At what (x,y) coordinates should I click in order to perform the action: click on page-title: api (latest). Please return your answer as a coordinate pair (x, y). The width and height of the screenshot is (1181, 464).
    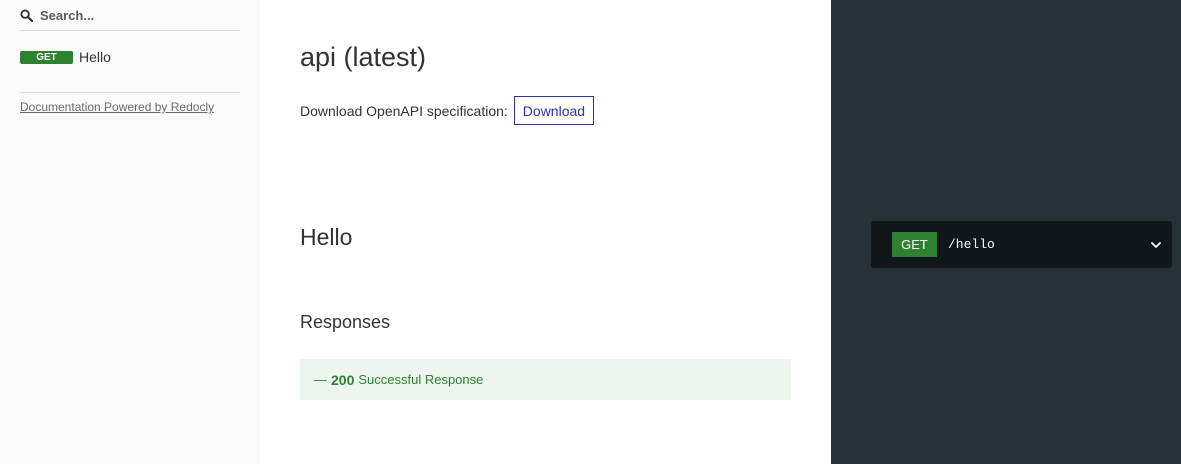
    Looking at the image, I should click on (363, 57).